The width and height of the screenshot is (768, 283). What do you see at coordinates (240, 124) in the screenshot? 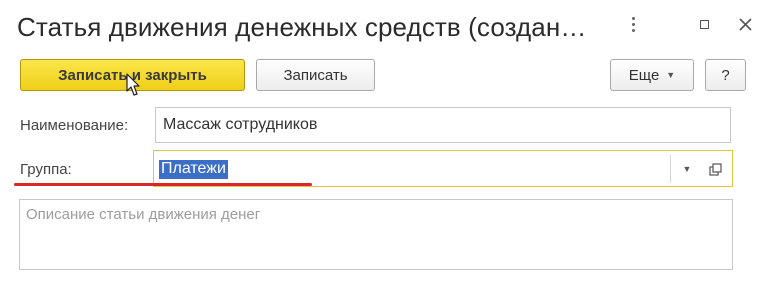
I see `name-value: Массаж сотрудников` at bounding box center [240, 124].